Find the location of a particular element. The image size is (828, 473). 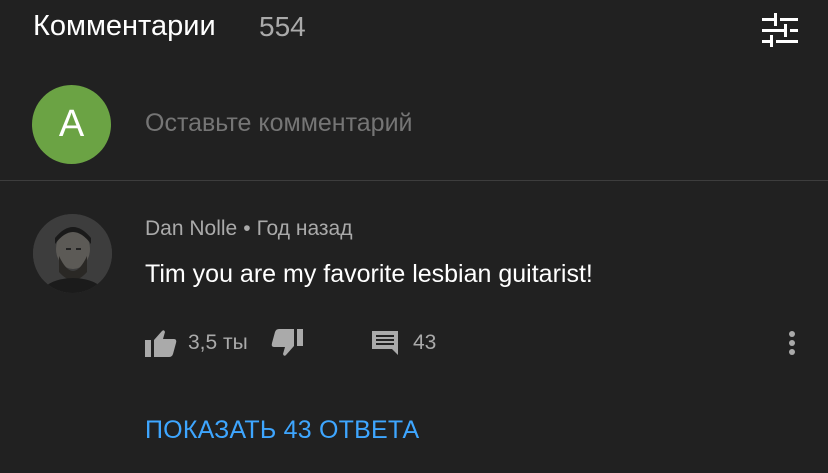

more-options-button is located at coordinates (792, 345).